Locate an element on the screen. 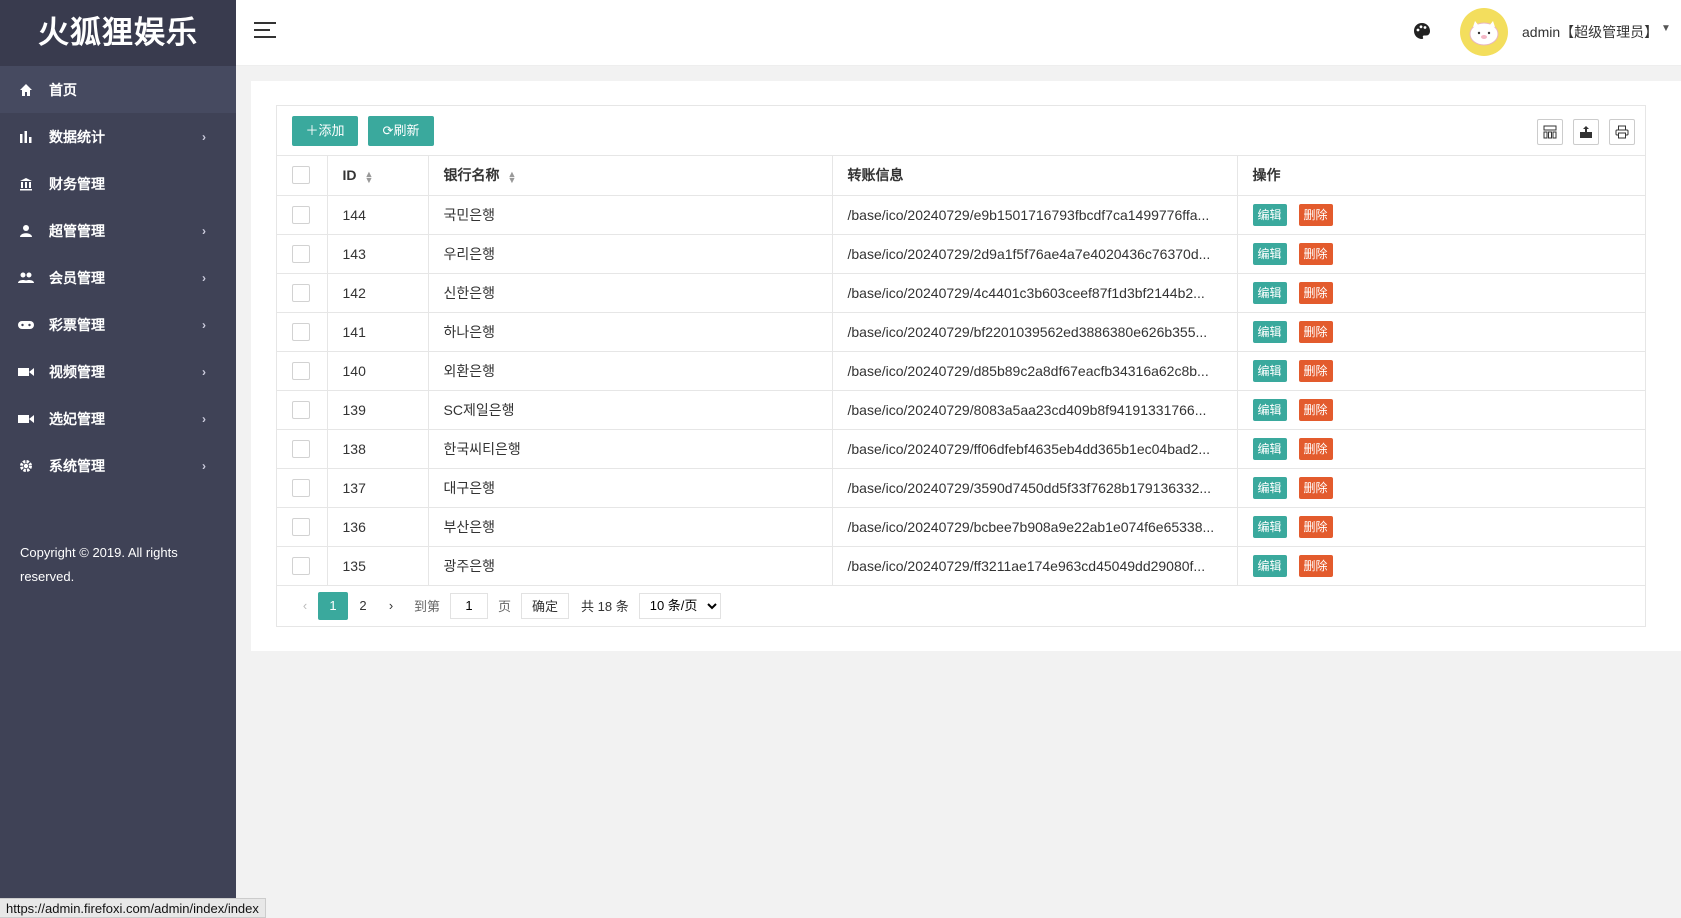  column-header-id: ID ▲ ▼ is located at coordinates (378, 176).